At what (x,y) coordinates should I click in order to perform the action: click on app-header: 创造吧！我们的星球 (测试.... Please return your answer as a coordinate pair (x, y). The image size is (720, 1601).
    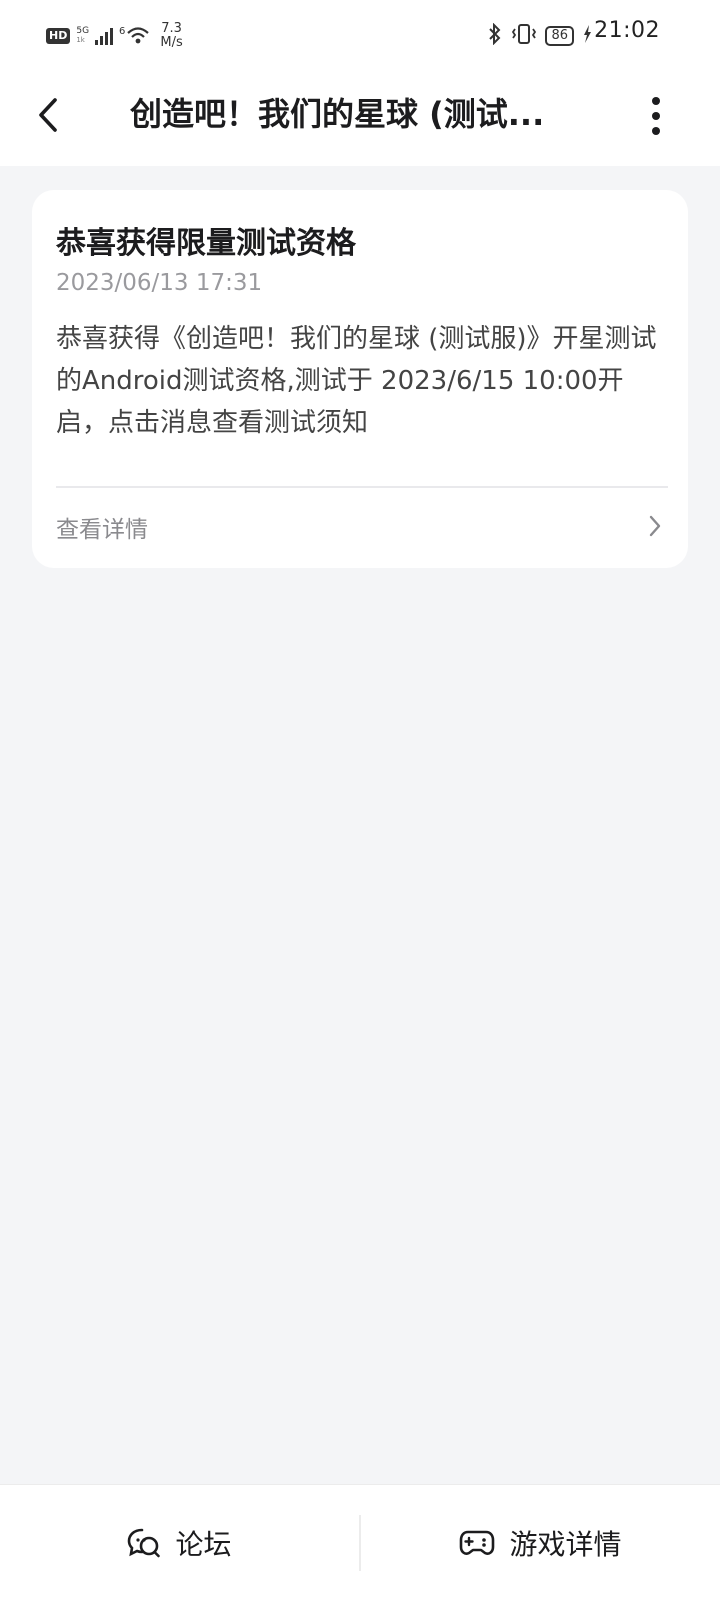
    Looking at the image, I should click on (360, 117).